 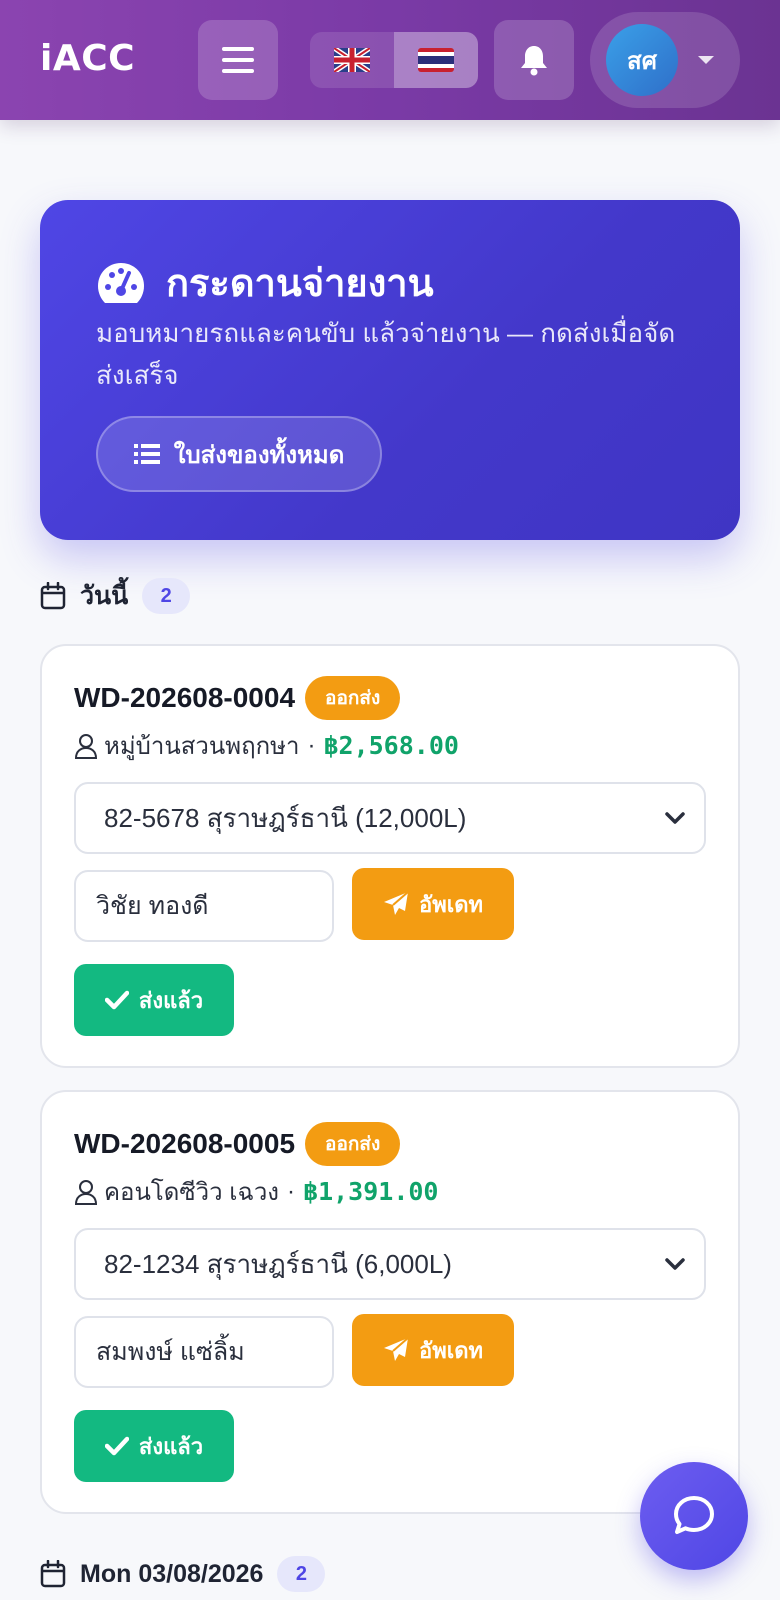 I want to click on vehicle-select: 82-1234 สุราษฎร์ธานี (6,000L), so click(x=390, y=1264).